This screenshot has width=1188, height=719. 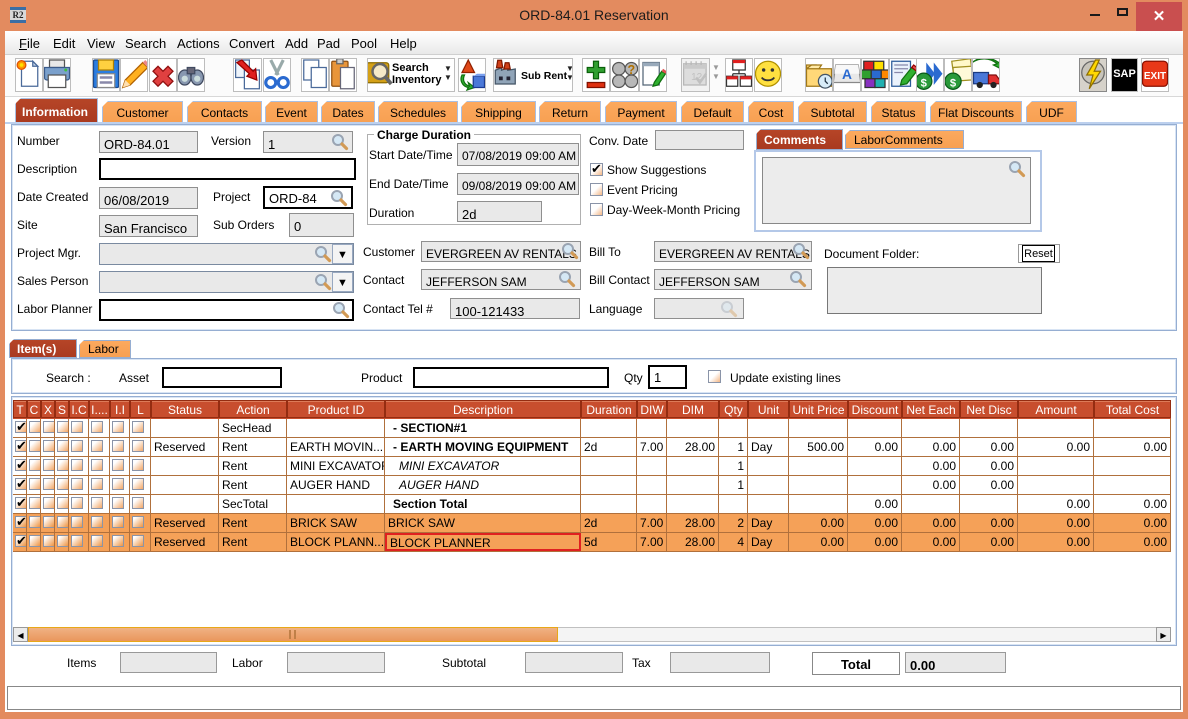 I want to click on svg-text: EXIT, so click(x=1155, y=76).